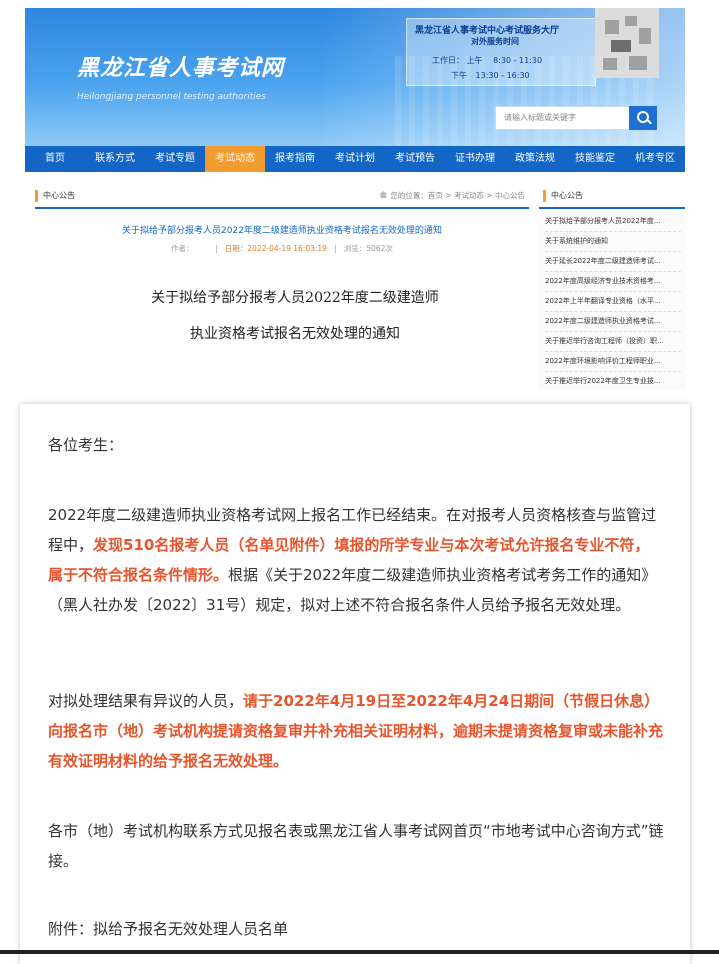  Describe the element at coordinates (448, 60) in the screenshot. I see `weekday-label: 工作日：` at that location.